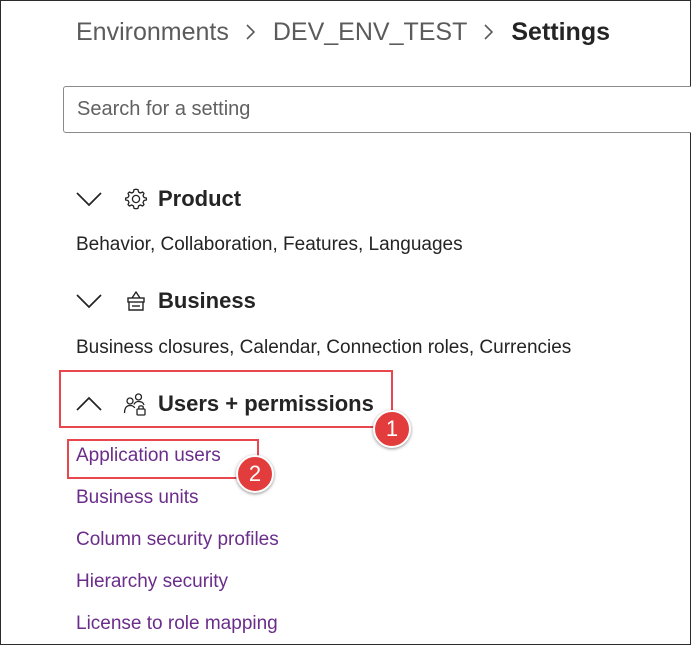 This screenshot has height=645, width=691. Describe the element at coordinates (89, 404) in the screenshot. I see `chevron-up-icon` at that location.